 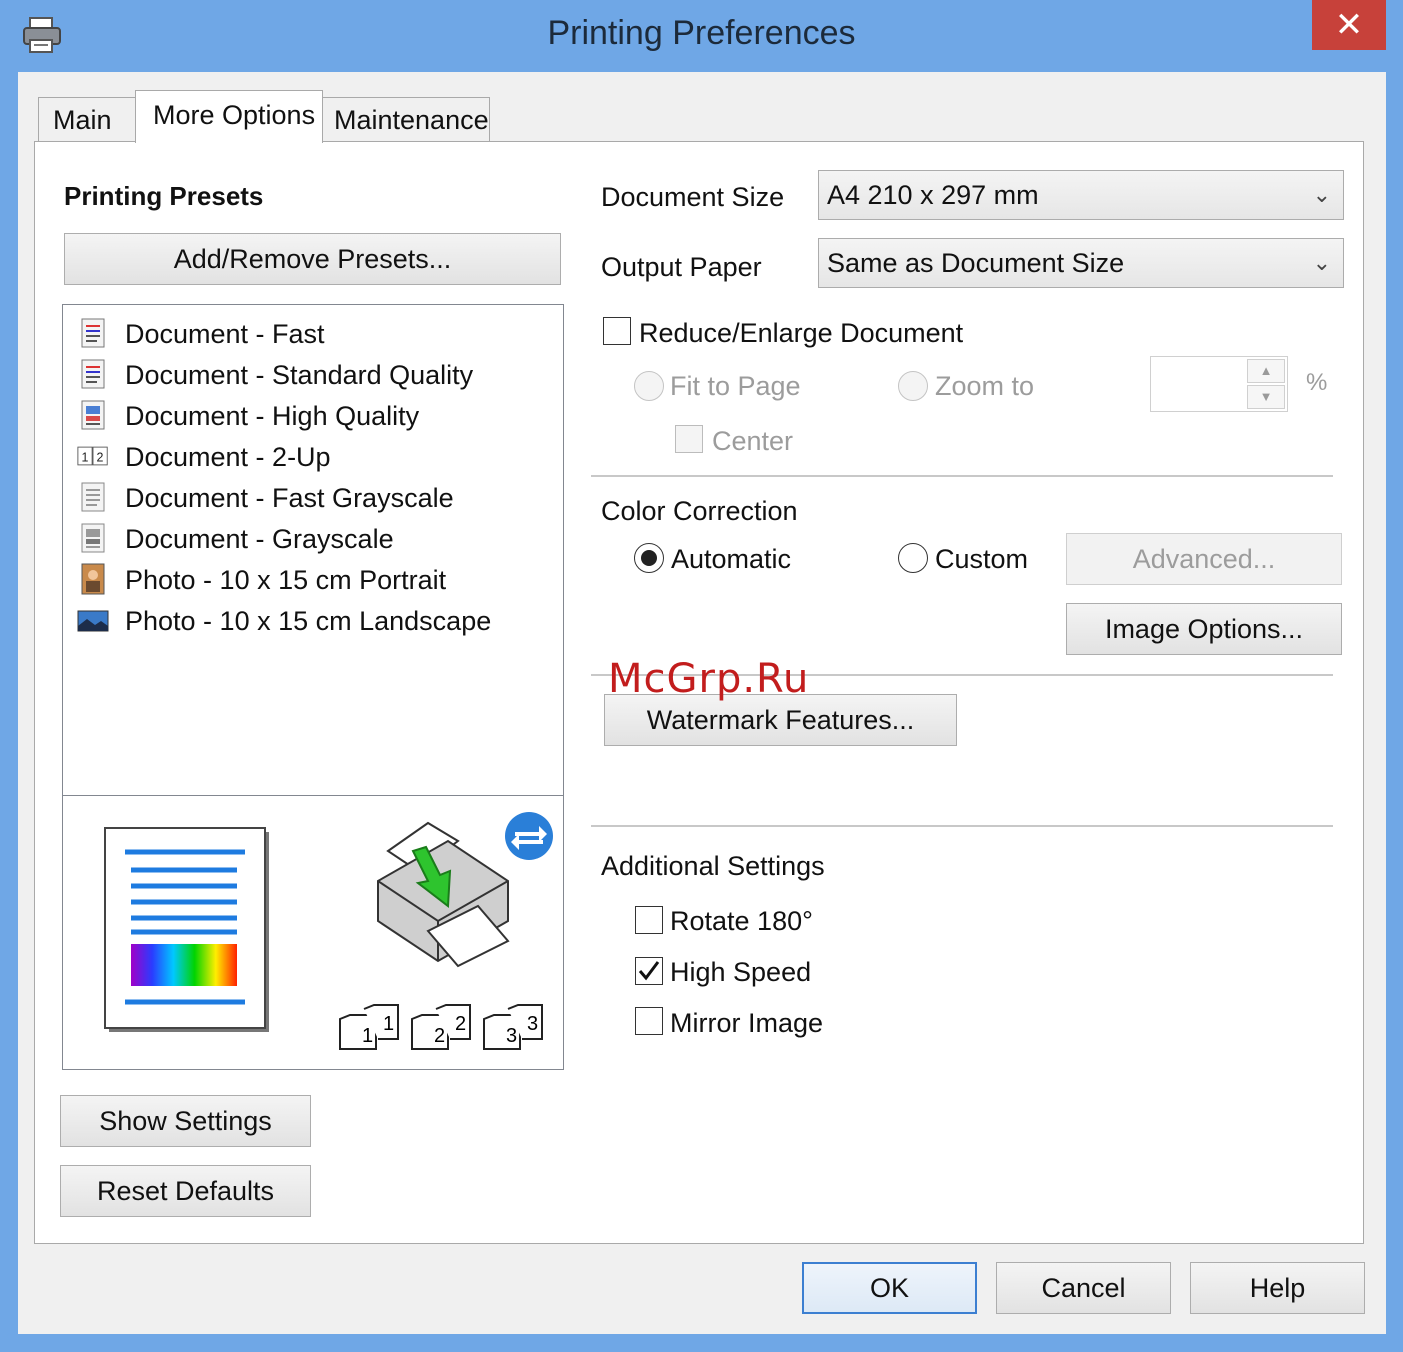 What do you see at coordinates (299, 375) in the screenshot?
I see `preset-label: Document - Standard Quality` at bounding box center [299, 375].